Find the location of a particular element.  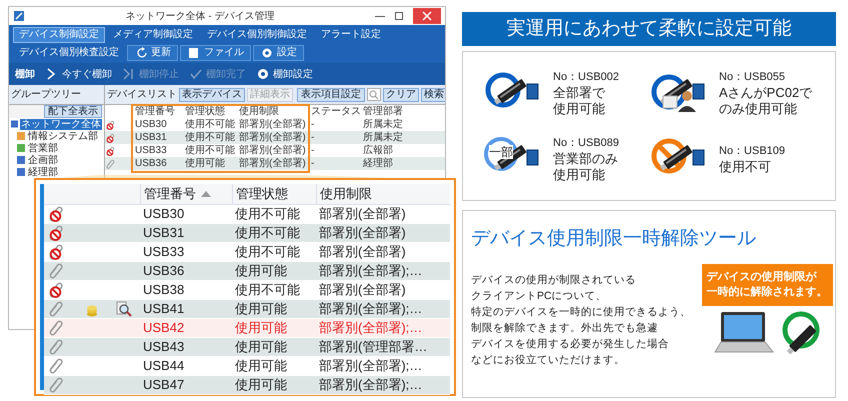

table-cell-text: 経理部 is located at coordinates (378, 164).